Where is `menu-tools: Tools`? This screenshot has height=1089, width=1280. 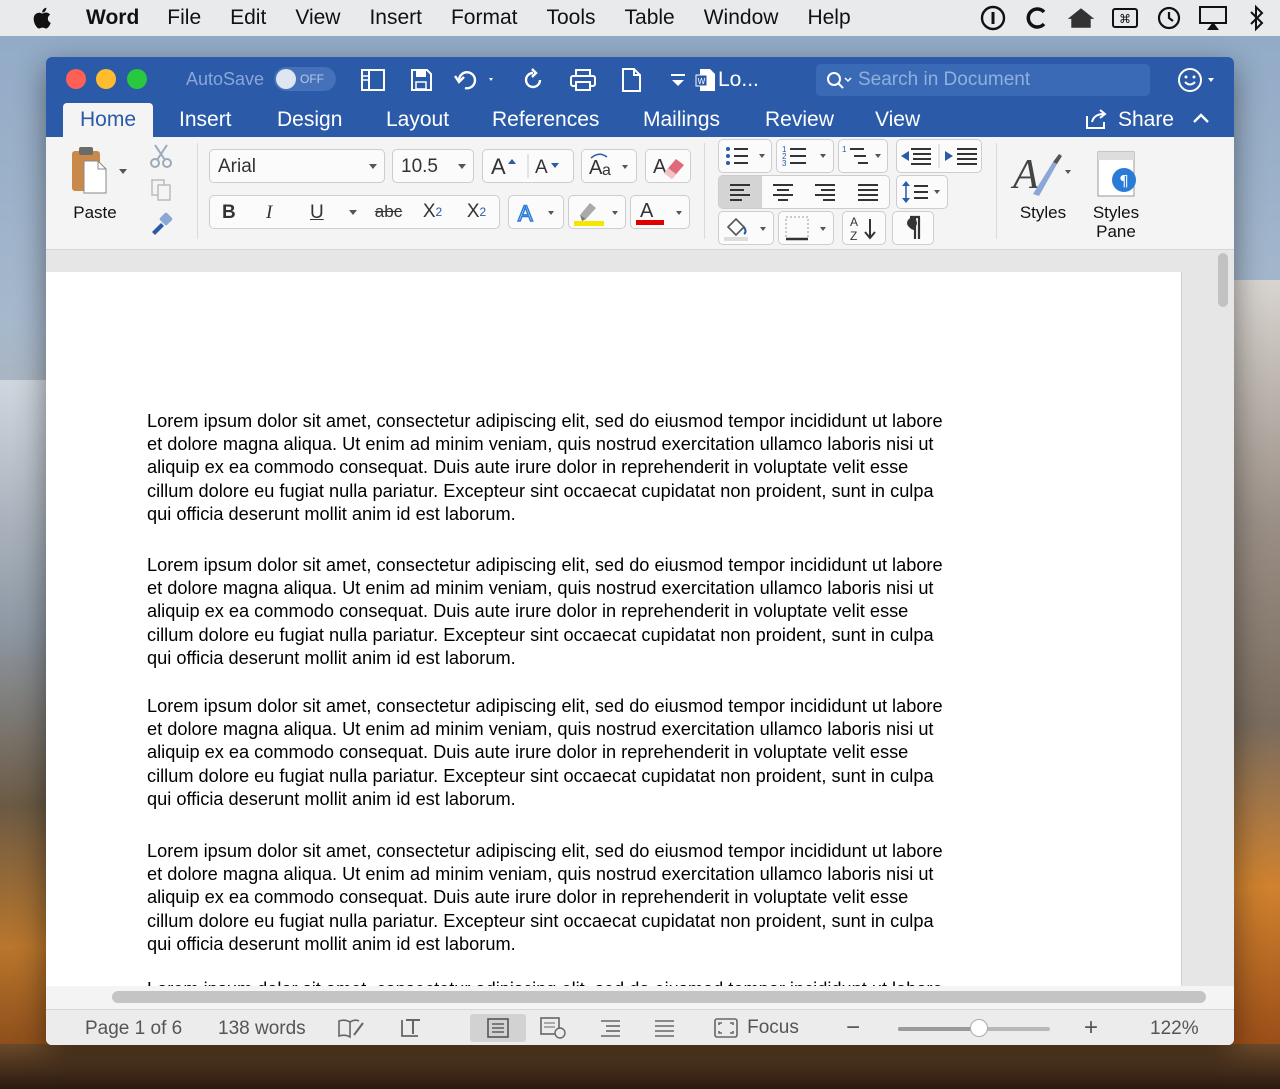 menu-tools: Tools is located at coordinates (571, 18).